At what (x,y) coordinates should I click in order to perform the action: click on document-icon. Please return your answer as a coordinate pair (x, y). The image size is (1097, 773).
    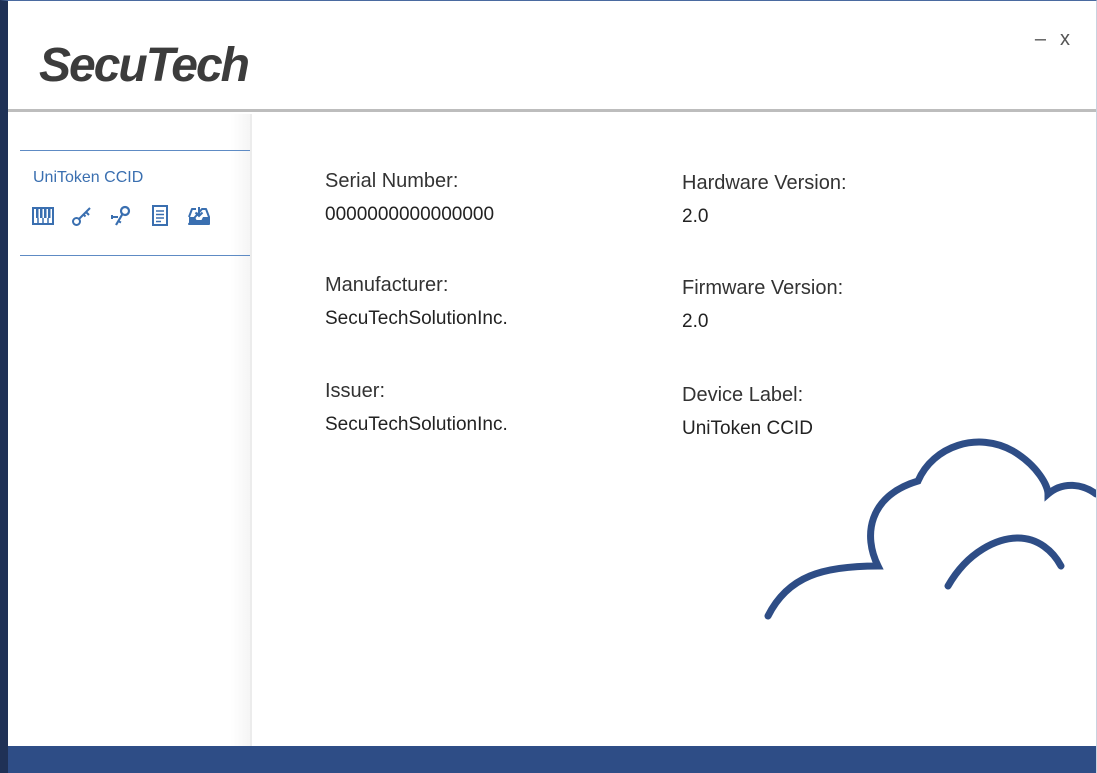
    Looking at the image, I should click on (160, 216).